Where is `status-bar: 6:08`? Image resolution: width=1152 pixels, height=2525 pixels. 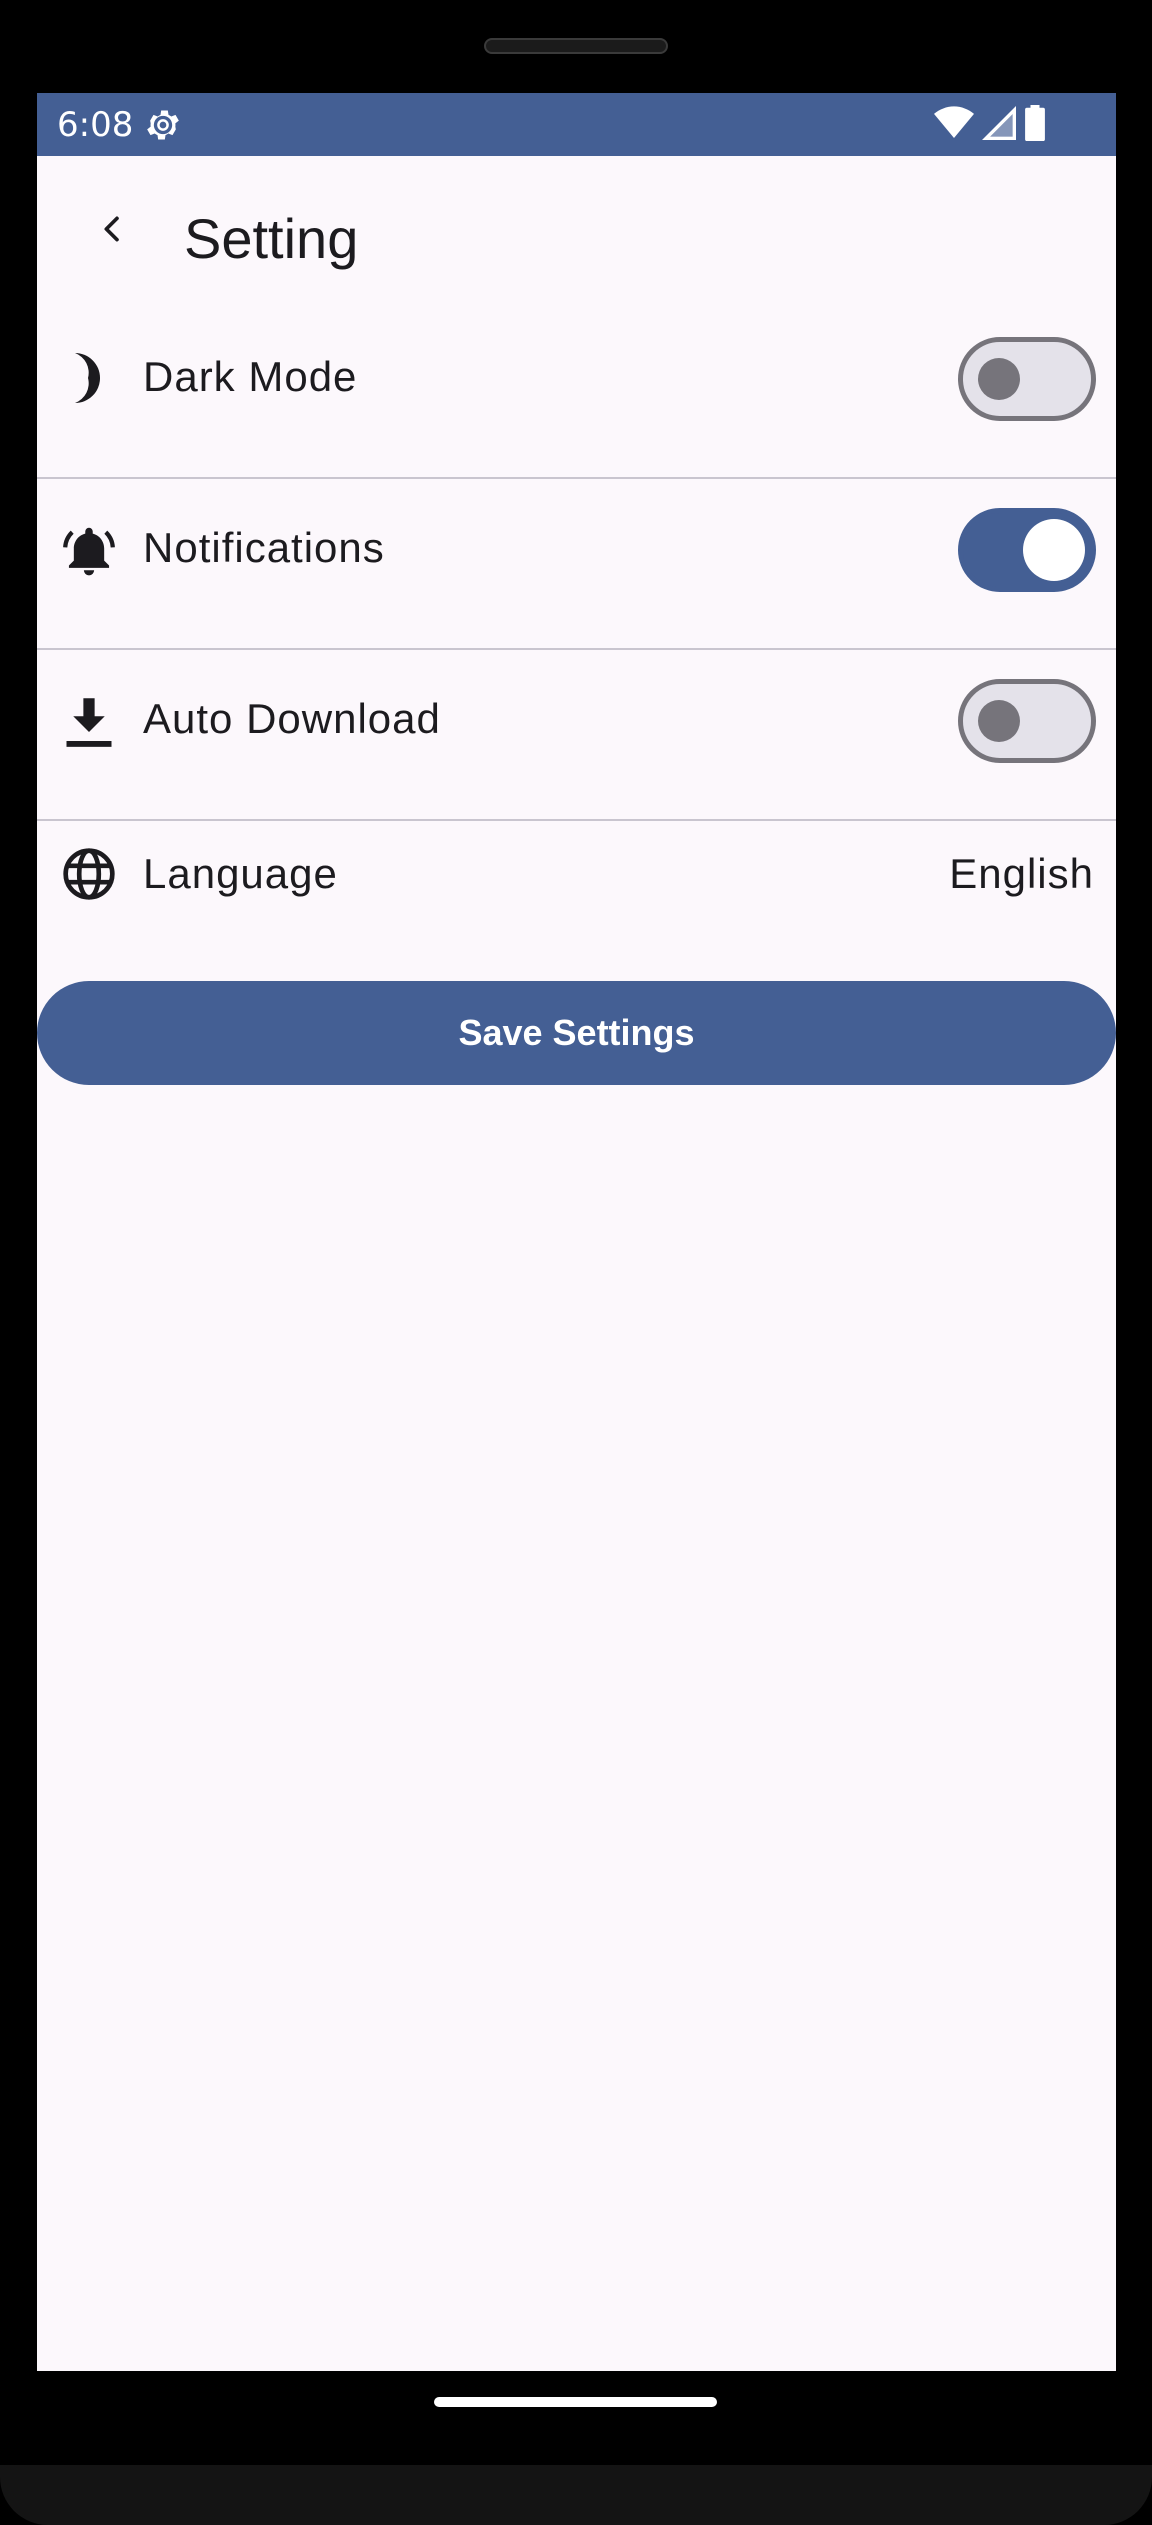
status-bar: 6:08 is located at coordinates (576, 124).